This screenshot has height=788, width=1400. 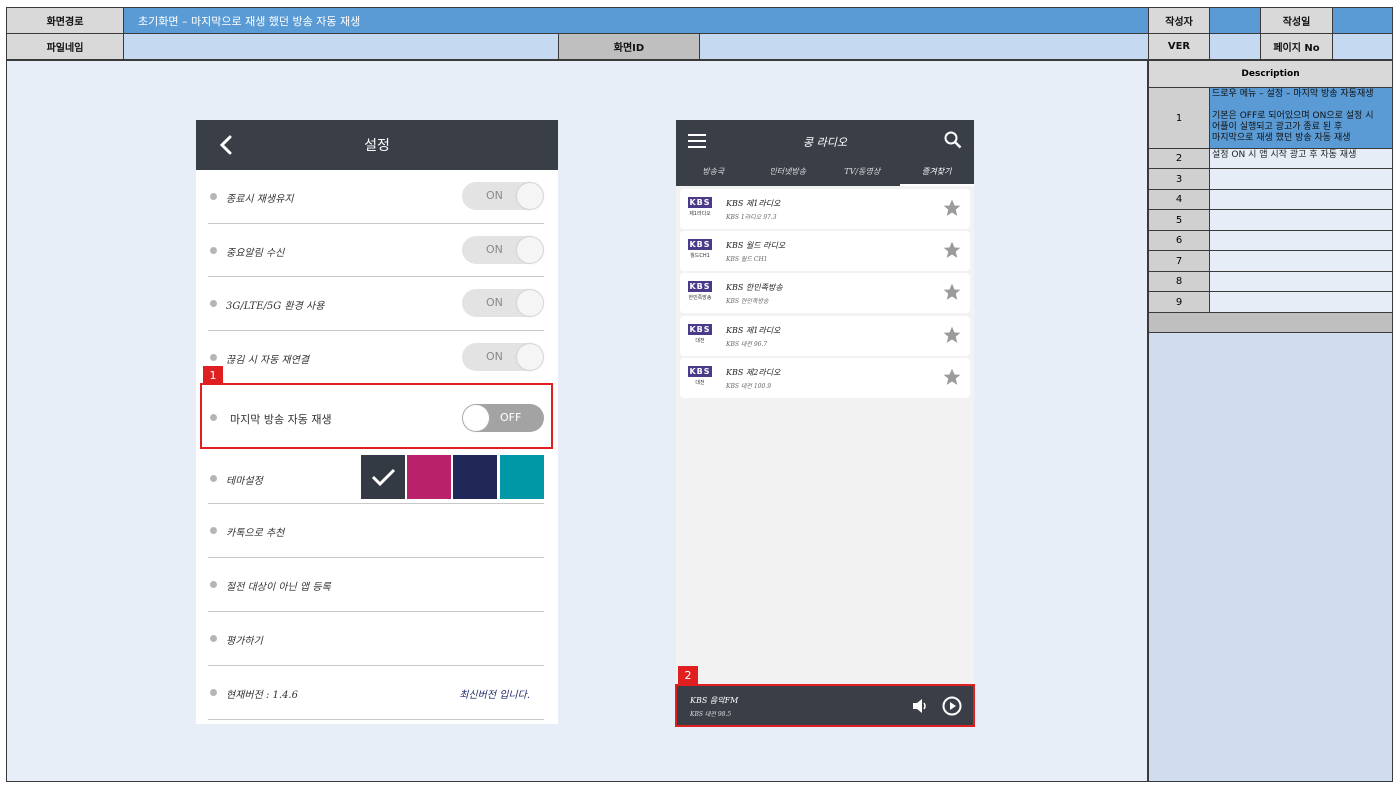 I want to click on desc-num: 7, so click(x=1179, y=261).